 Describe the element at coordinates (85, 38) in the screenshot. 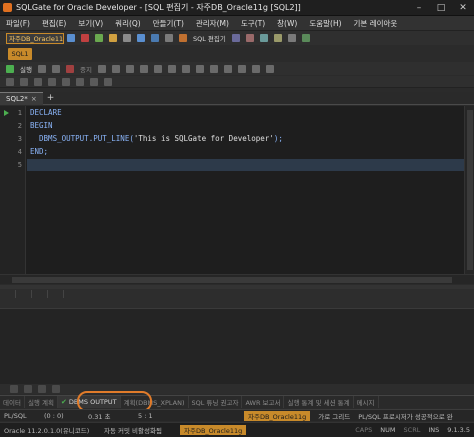

I see `disconnect-icon` at that location.